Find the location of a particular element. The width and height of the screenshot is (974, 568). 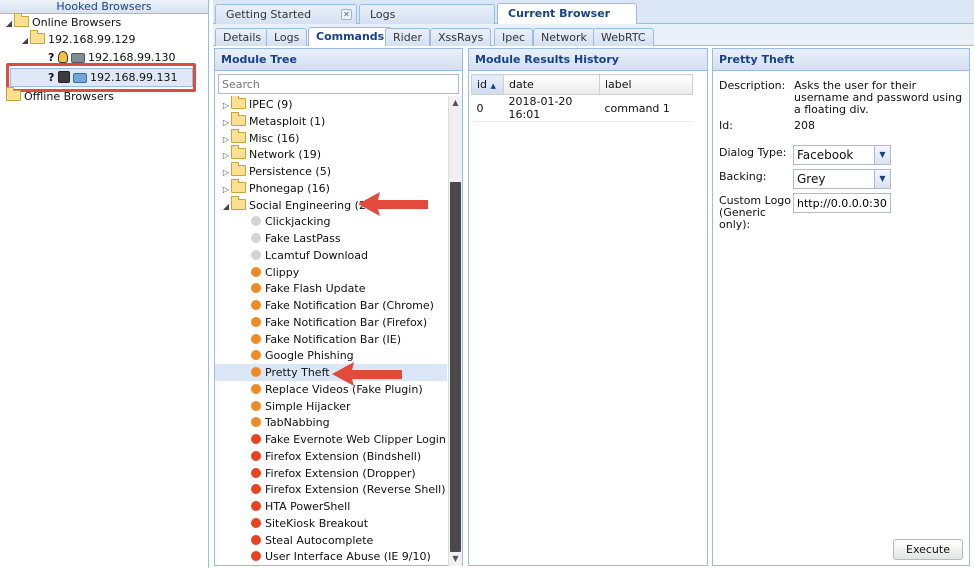

tree-node-offline-browsers: Offline Browsers is located at coordinates (60, 96).